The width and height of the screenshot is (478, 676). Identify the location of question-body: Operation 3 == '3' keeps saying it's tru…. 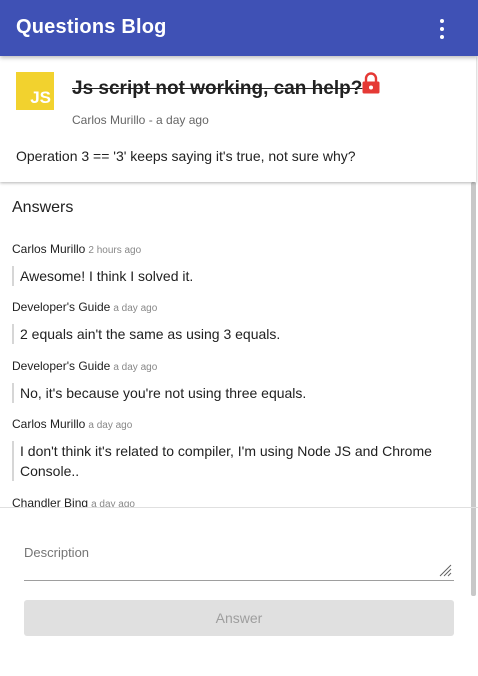
(186, 156).